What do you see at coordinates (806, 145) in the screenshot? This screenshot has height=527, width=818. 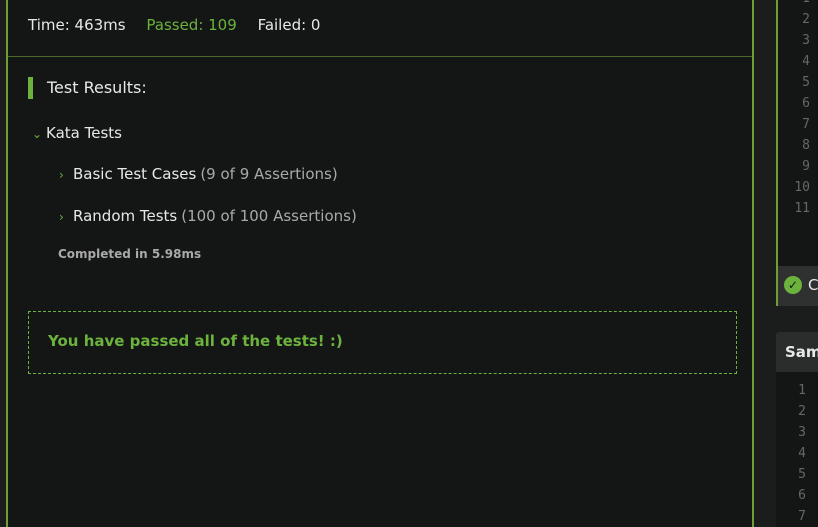 I see `line-number: 8` at bounding box center [806, 145].